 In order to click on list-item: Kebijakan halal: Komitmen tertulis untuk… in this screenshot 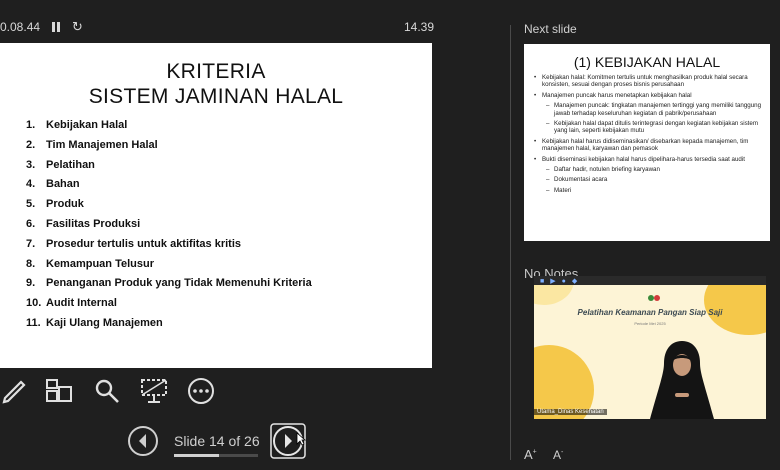, I will do `click(650, 81)`.